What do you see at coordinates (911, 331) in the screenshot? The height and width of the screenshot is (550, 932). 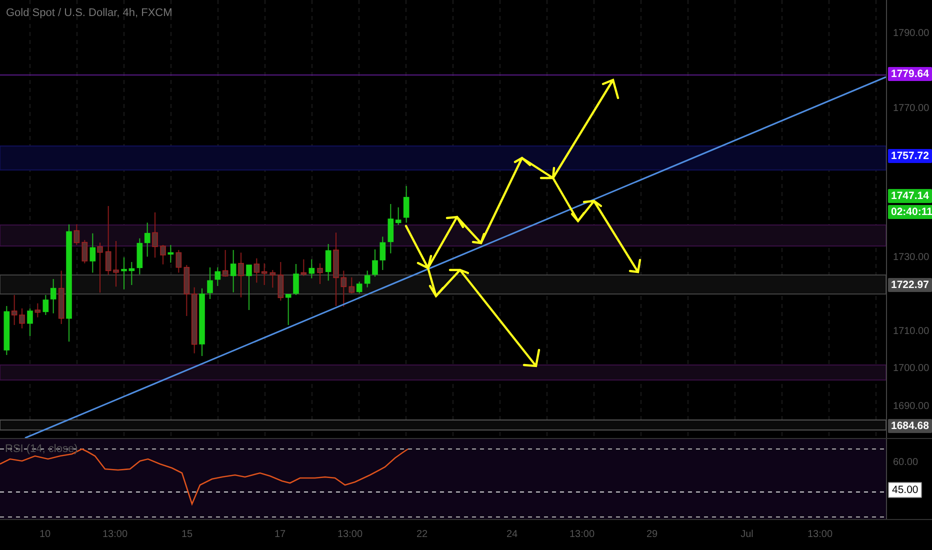 I see `price-tick: 1710.00` at bounding box center [911, 331].